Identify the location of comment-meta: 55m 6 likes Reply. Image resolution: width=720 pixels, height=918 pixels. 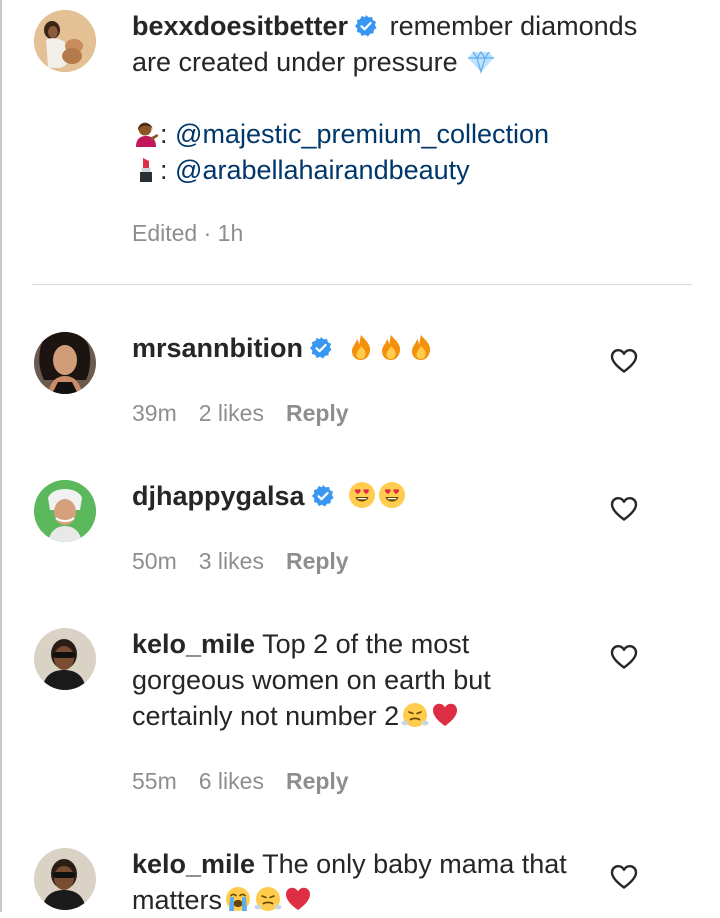
(251, 781).